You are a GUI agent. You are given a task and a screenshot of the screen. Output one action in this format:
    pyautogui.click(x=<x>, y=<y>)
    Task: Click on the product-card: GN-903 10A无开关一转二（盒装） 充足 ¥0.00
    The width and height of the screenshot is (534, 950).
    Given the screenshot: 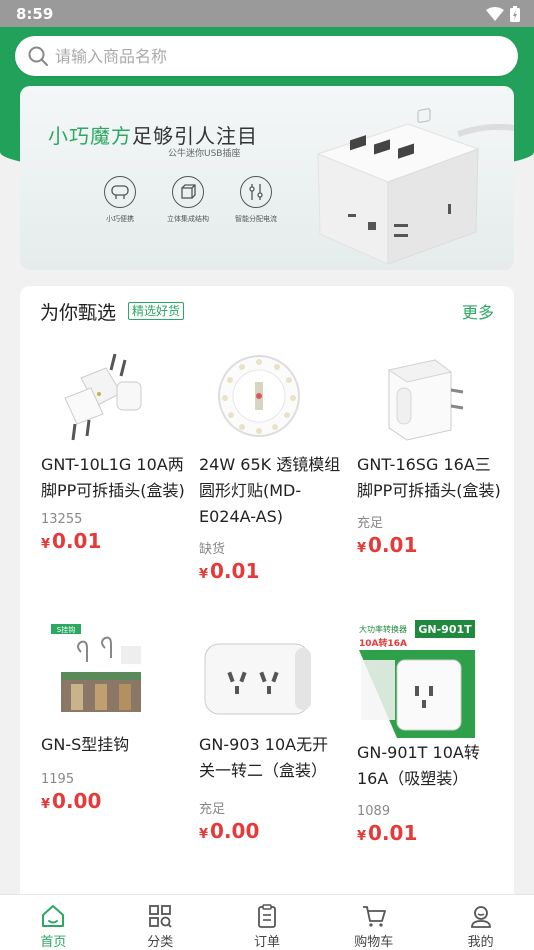 What is the action you would take?
    pyautogui.click(x=271, y=738)
    